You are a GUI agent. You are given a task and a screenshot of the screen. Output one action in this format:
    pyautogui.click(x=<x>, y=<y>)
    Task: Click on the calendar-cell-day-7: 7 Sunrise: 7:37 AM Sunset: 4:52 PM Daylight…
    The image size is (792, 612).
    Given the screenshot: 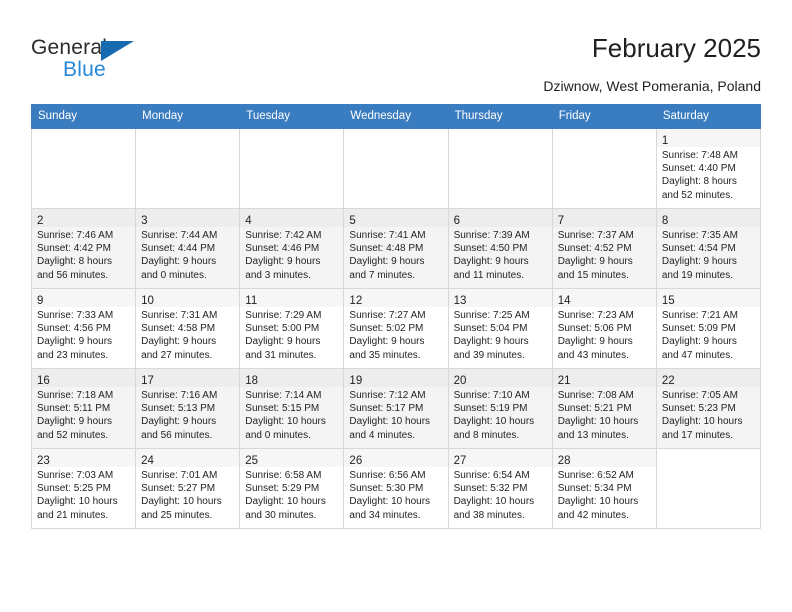 What is the action you would take?
    pyautogui.click(x=604, y=248)
    